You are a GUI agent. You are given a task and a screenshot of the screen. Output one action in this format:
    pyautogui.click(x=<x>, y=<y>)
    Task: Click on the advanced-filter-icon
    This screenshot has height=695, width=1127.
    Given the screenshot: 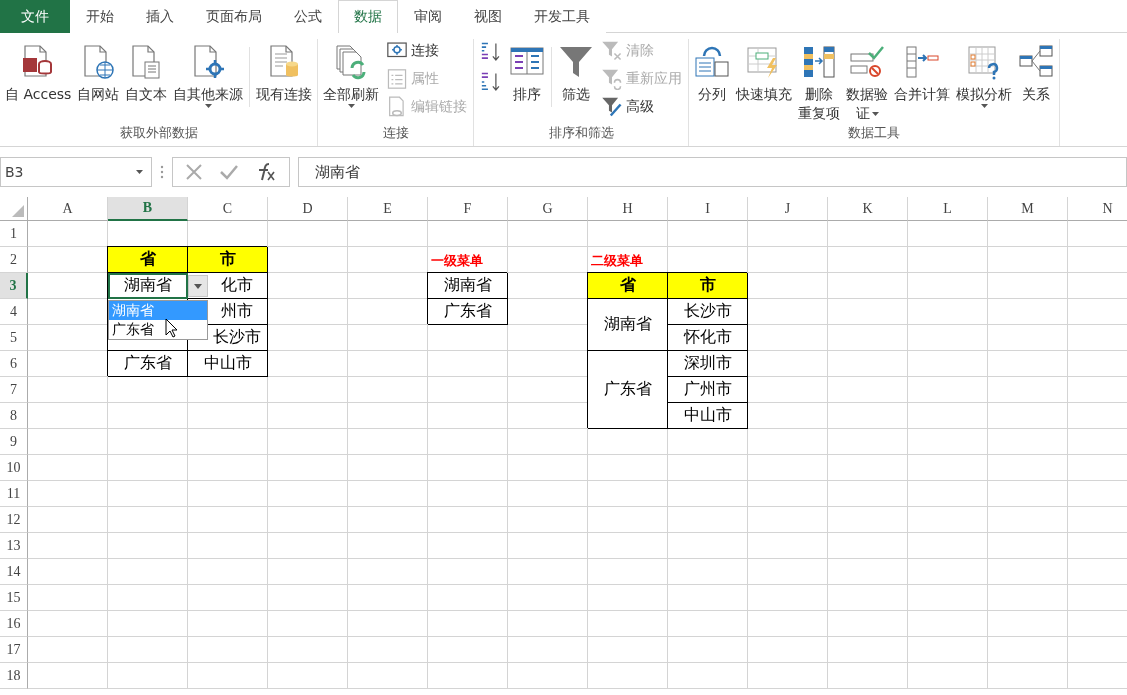 What is the action you would take?
    pyautogui.click(x=612, y=107)
    